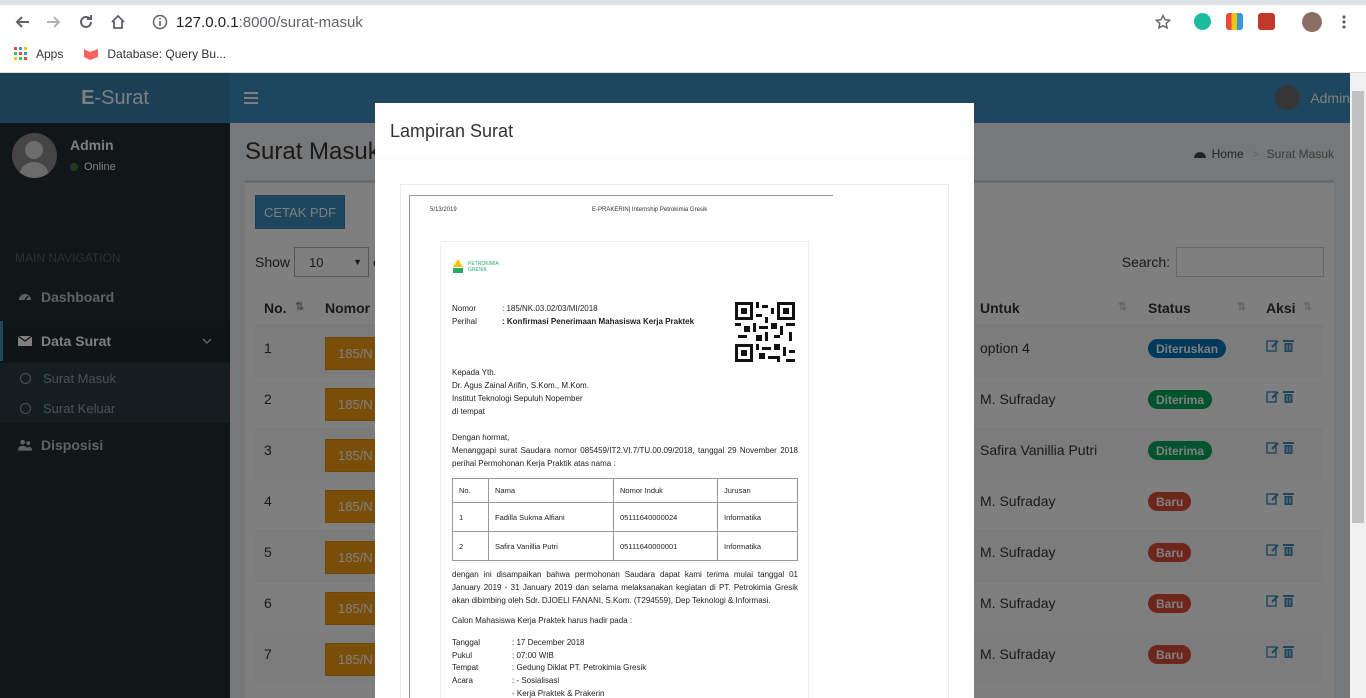 The image size is (1366, 698). Describe the element at coordinates (54, 22) in the screenshot. I see `forward-icon` at that location.